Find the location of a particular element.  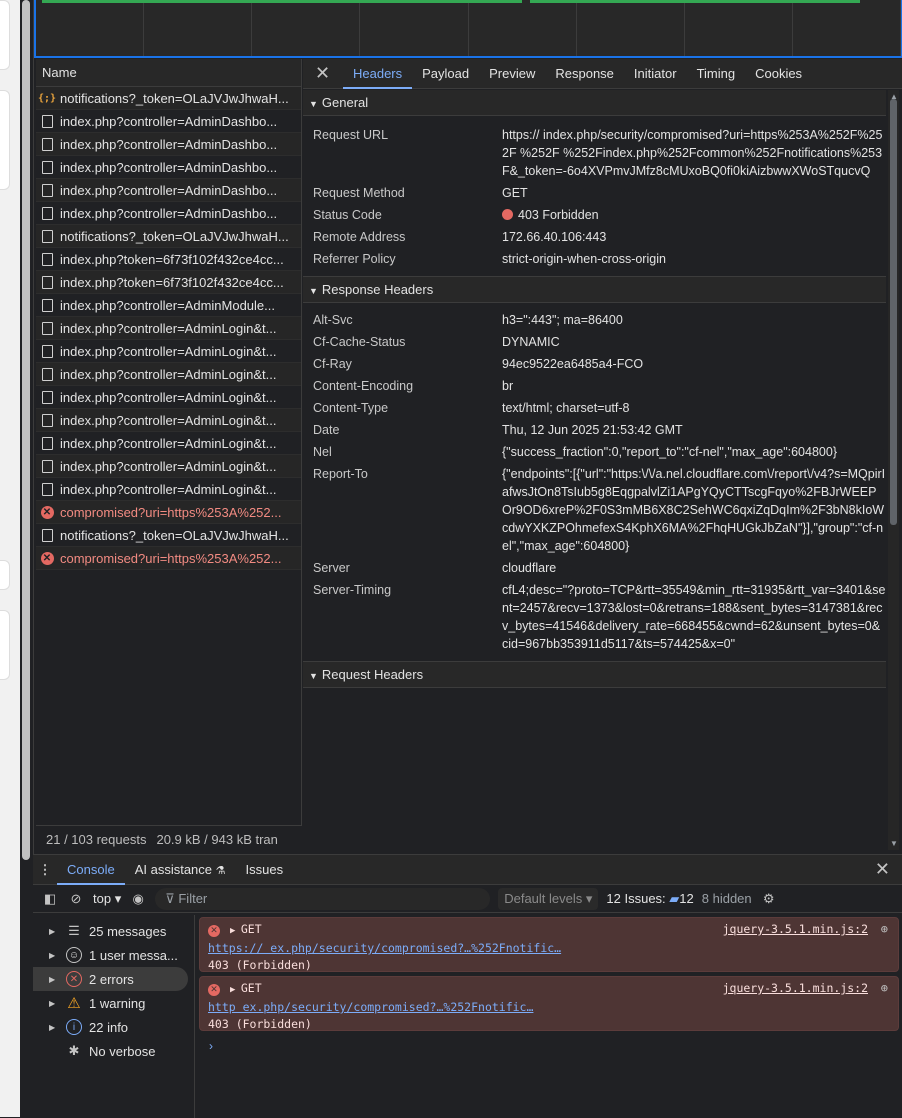

sidebar-item: ▶ ☰ 25 messages is located at coordinates (113, 931).